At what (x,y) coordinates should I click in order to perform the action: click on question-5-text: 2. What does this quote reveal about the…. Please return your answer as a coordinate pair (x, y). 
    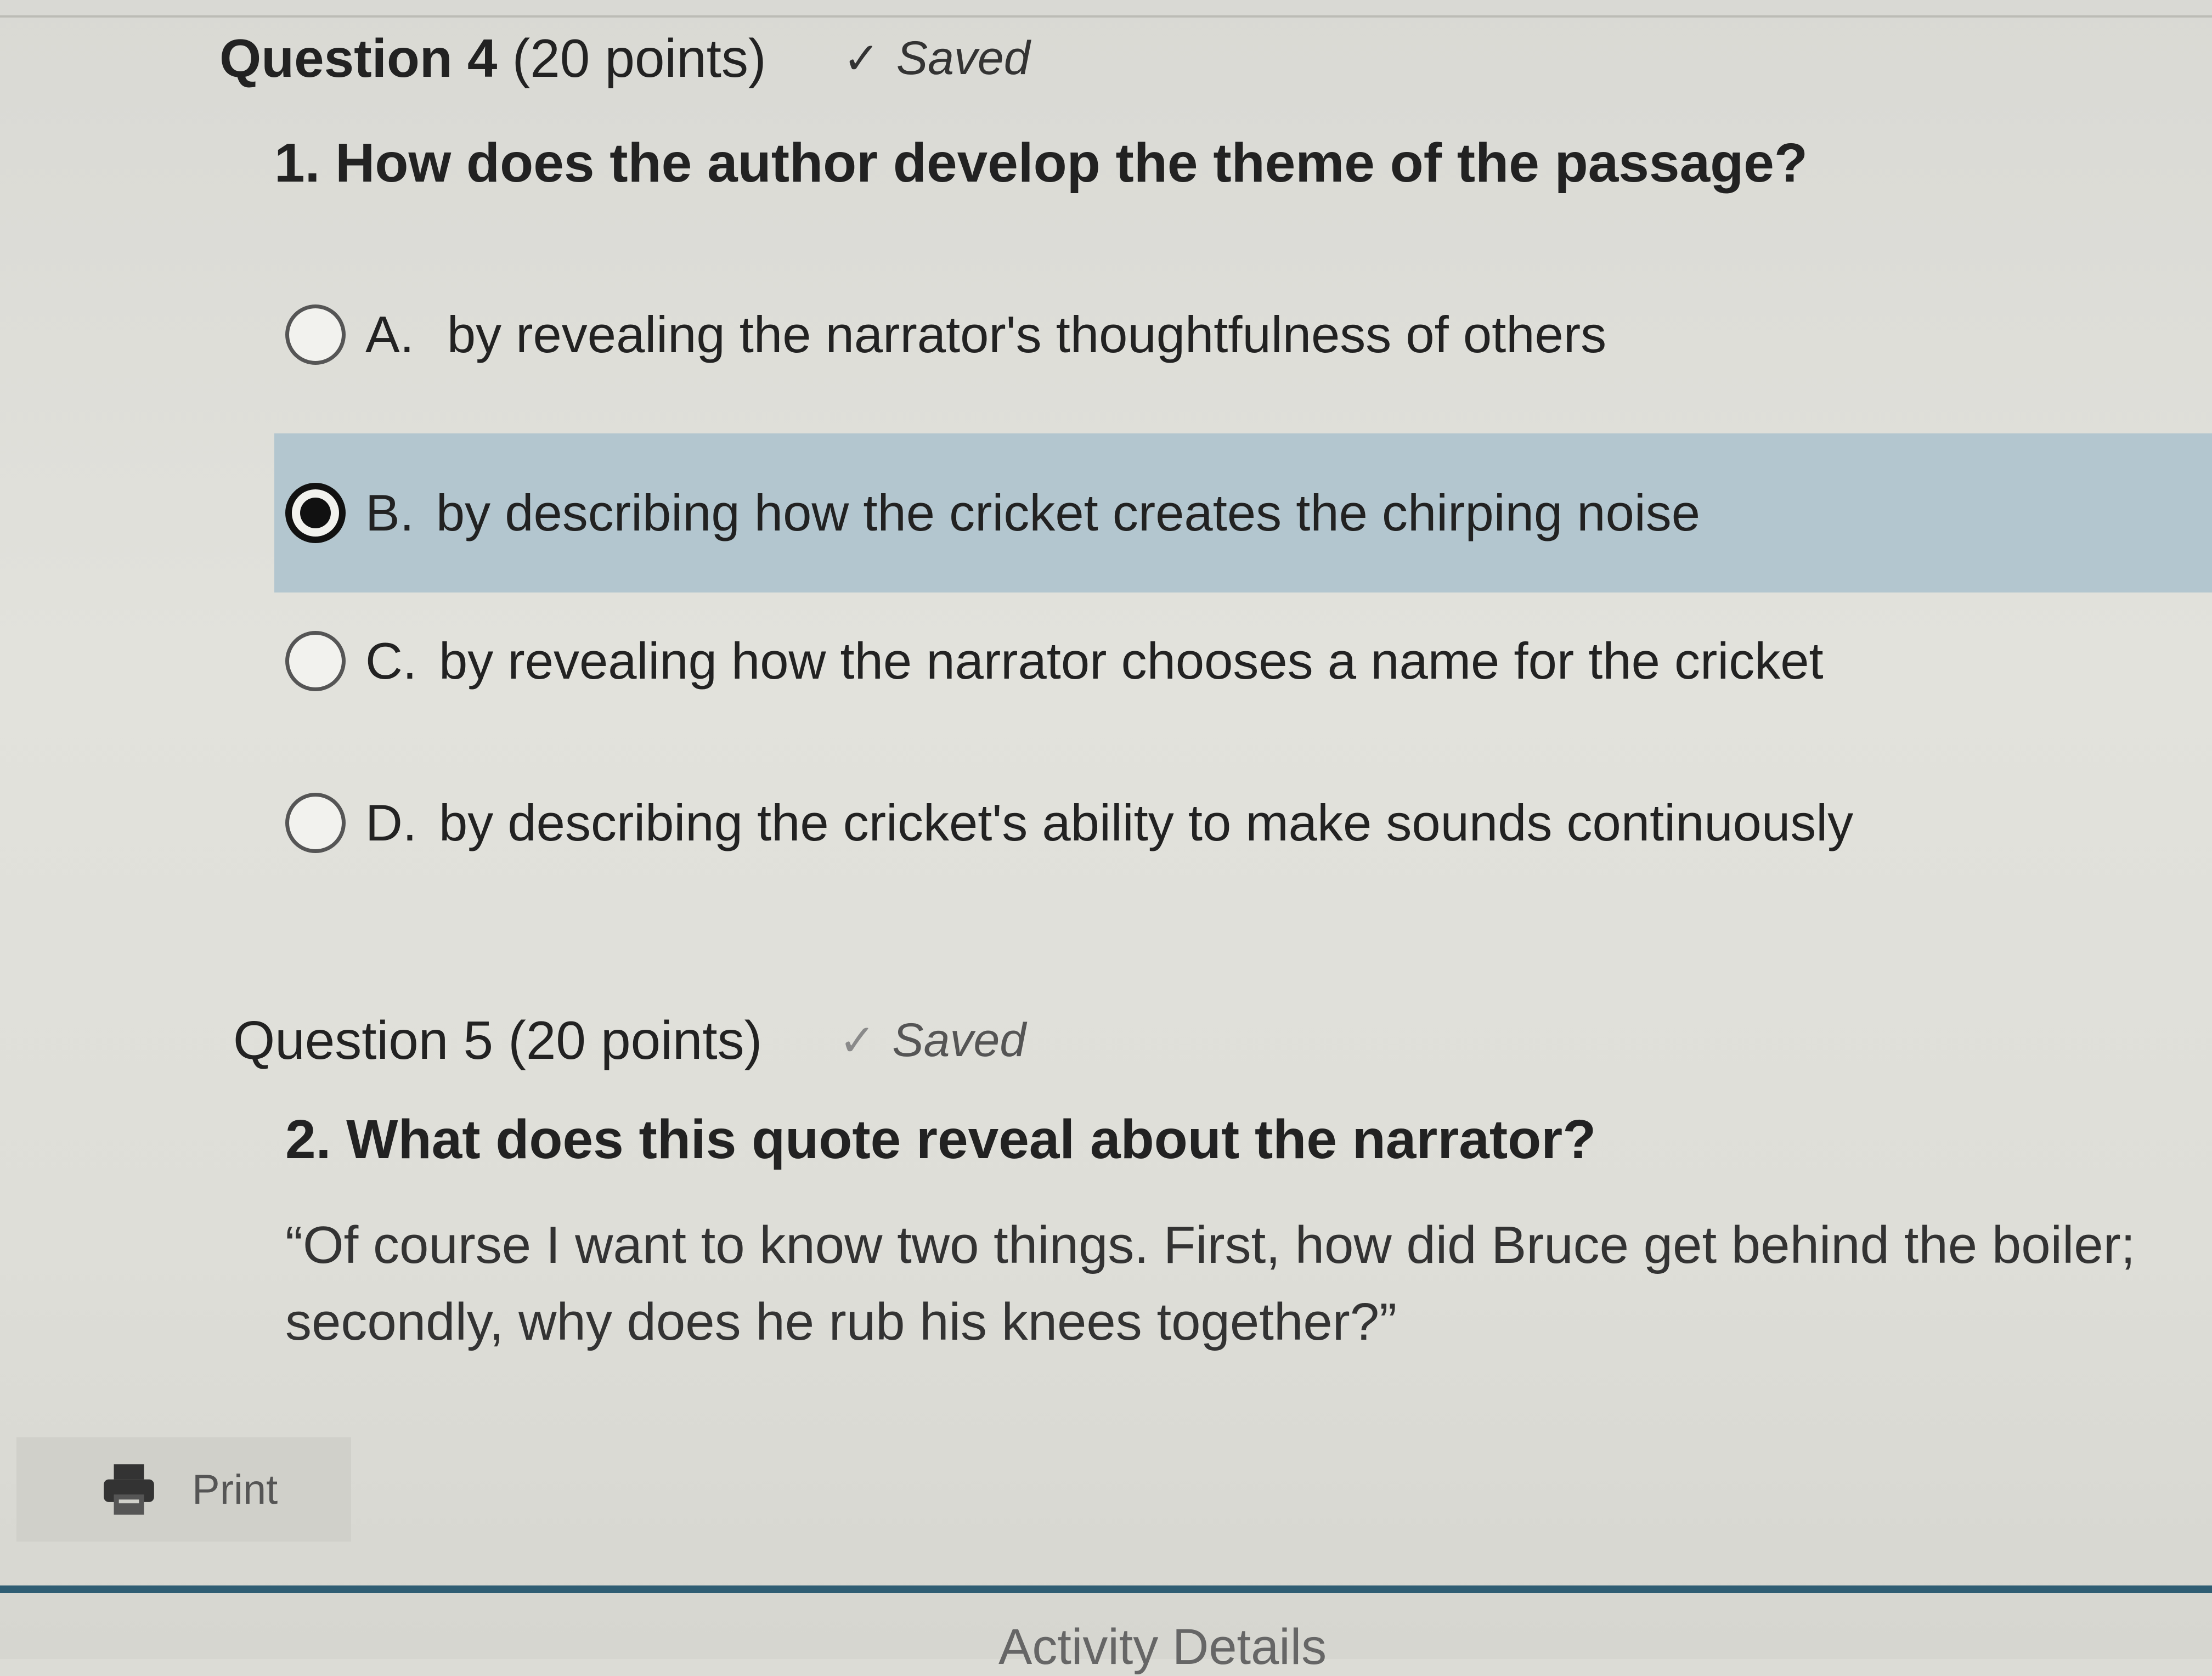
    Looking at the image, I should click on (940, 1139).